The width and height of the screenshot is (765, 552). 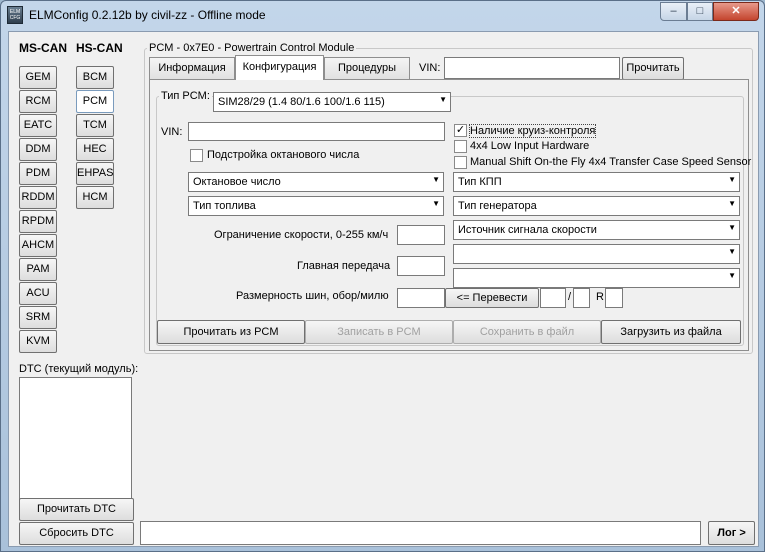 I want to click on dtc-label: DTC (текущий модуль):, so click(x=79, y=369).